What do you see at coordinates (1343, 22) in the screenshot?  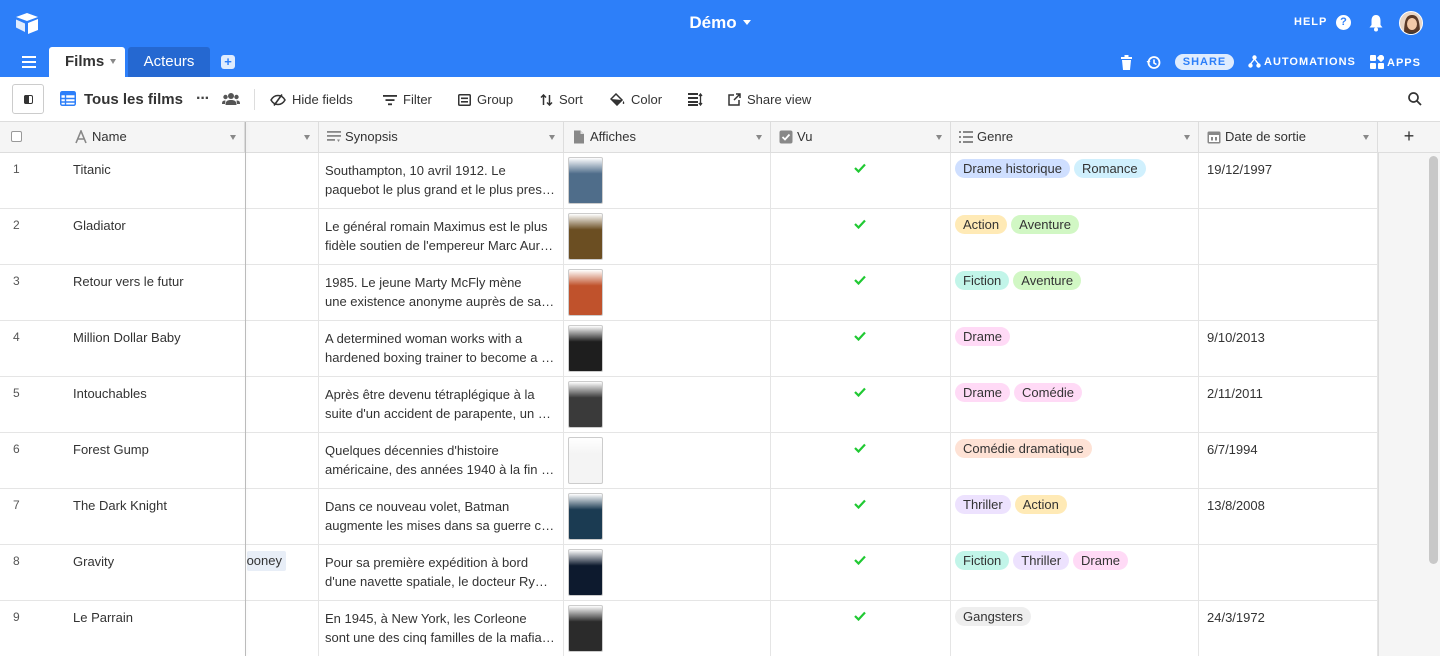 I see `help-icon: ?` at bounding box center [1343, 22].